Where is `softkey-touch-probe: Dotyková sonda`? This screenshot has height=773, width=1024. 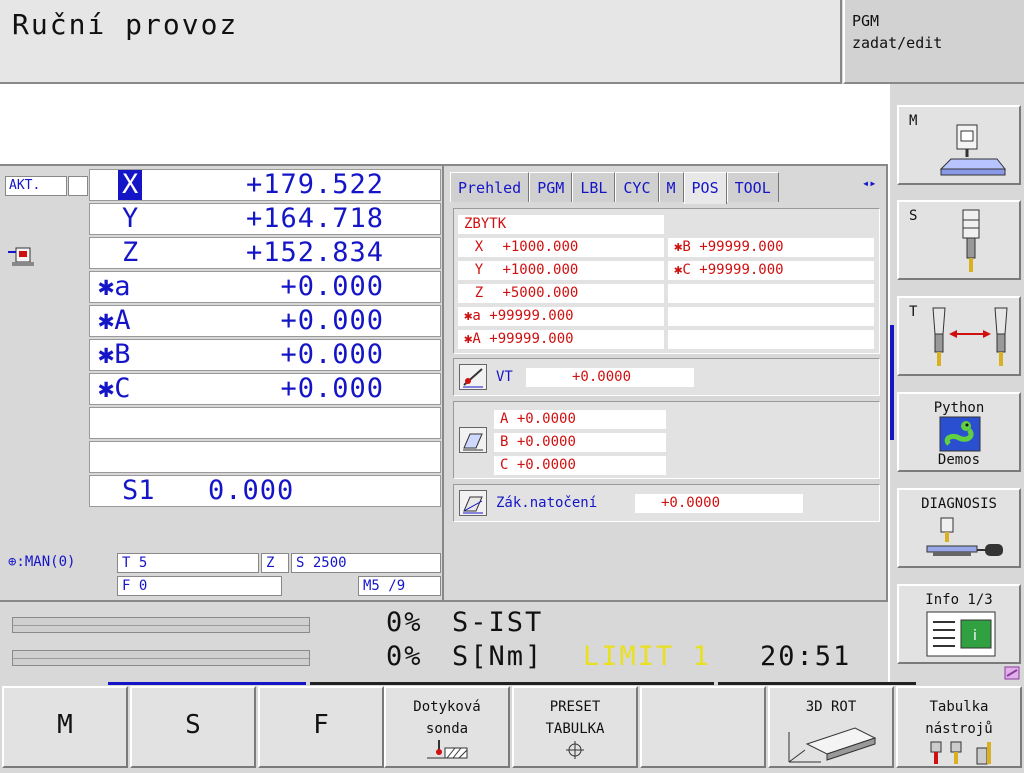
softkey-touch-probe: Dotyková sonda is located at coordinates (447, 727).